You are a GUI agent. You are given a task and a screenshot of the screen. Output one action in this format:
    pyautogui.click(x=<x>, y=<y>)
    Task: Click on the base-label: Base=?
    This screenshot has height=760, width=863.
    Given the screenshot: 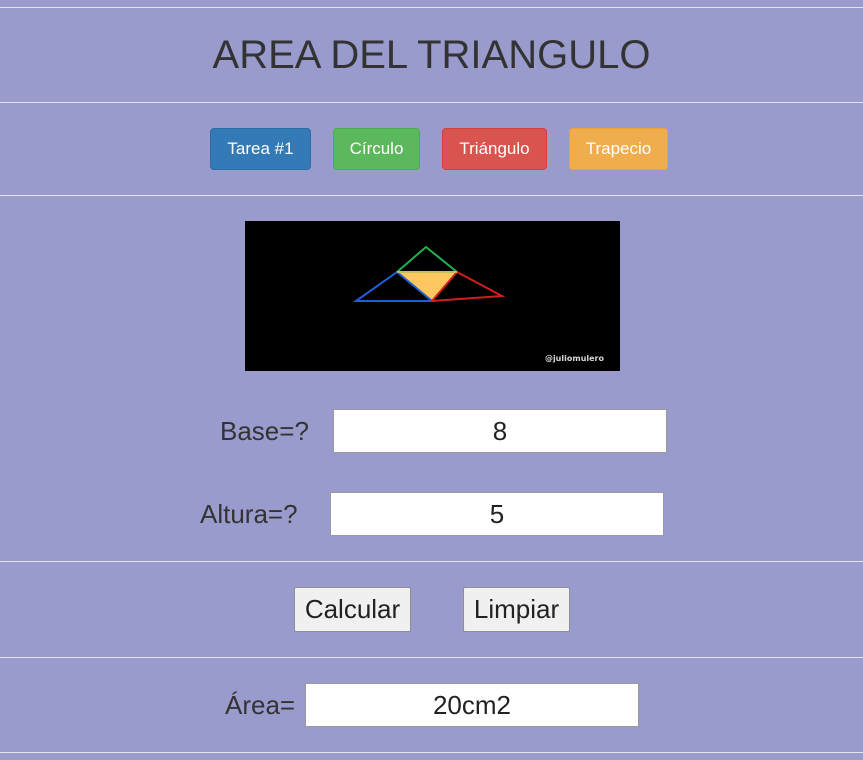 What is the action you would take?
    pyautogui.click(x=264, y=431)
    